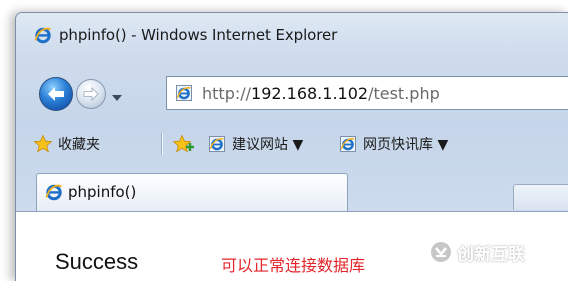  Describe the element at coordinates (192, 192) in the screenshot. I see `tab-phpinfo: phpinfo()` at that location.